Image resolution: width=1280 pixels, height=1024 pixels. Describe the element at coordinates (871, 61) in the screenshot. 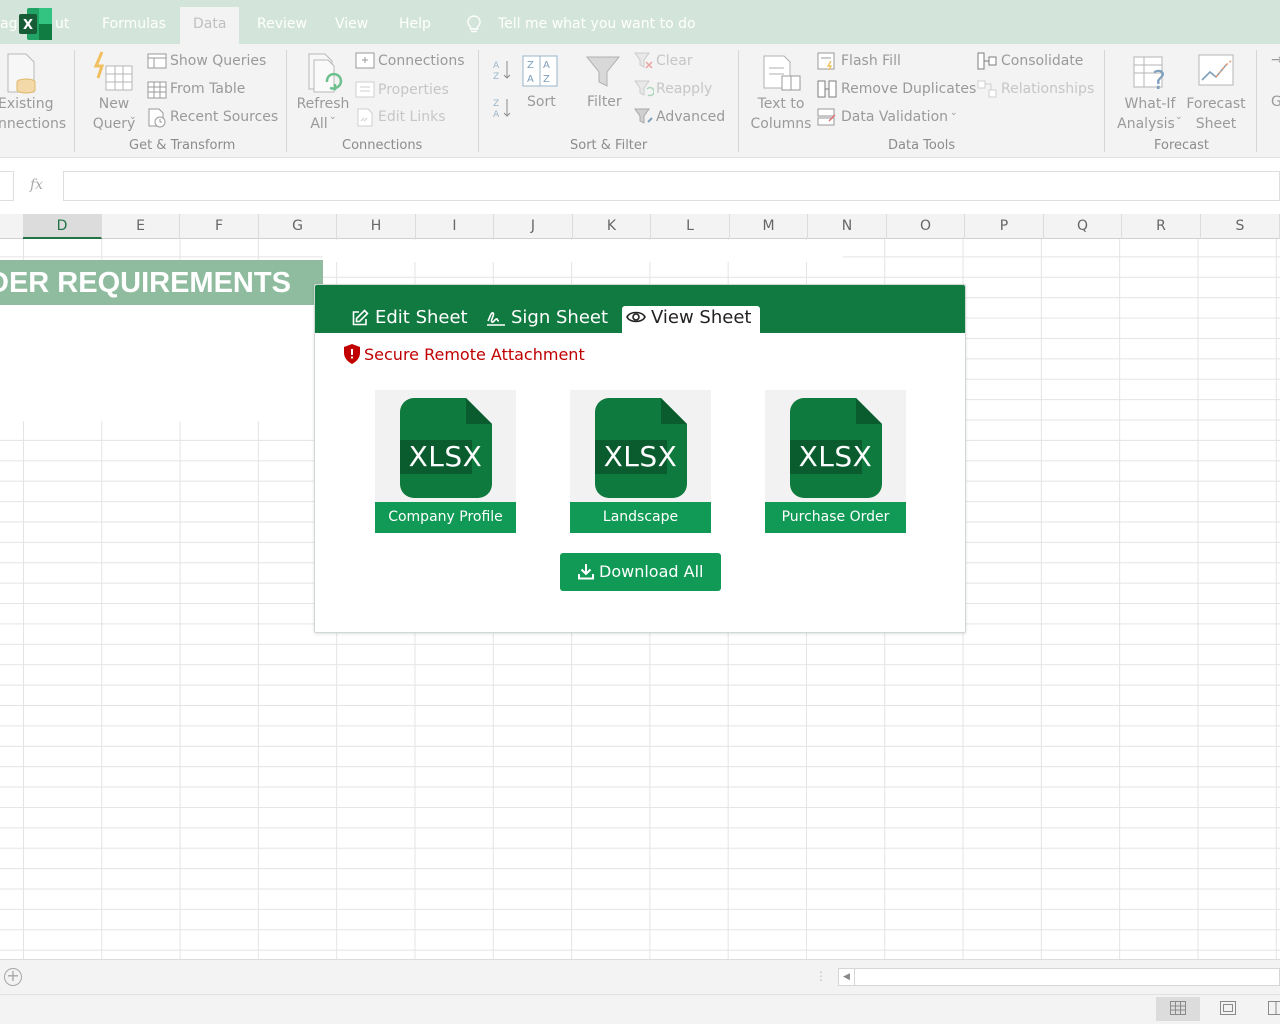

I see `flash-fill-button: Flash Fill` at that location.